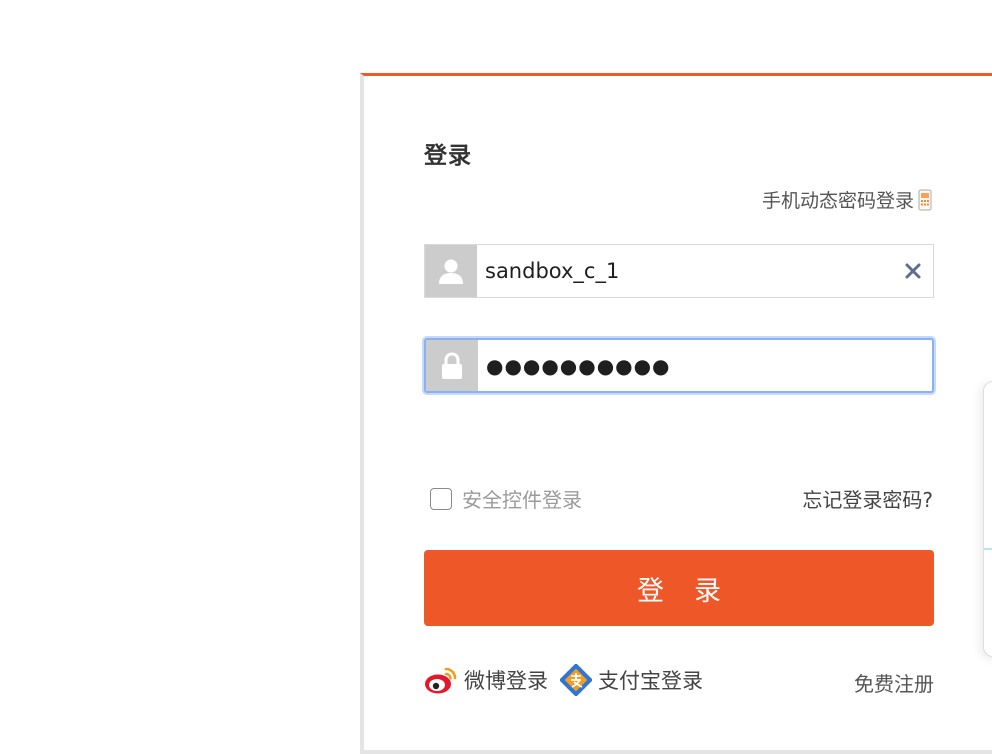 The width and height of the screenshot is (992, 754). Describe the element at coordinates (705, 366) in the screenshot. I see `password-input: ●●●●●●●●●●` at that location.